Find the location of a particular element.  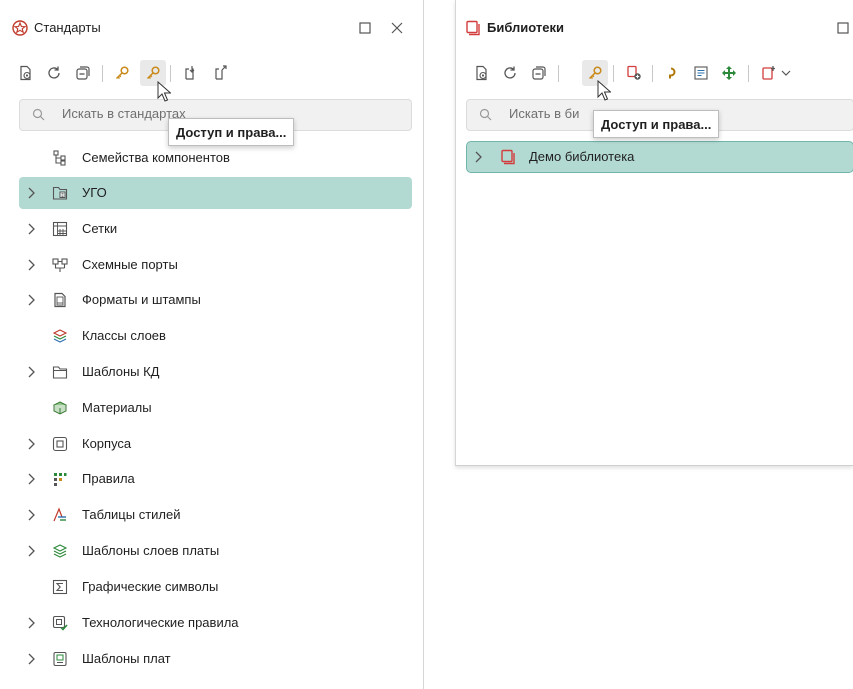

tree-item-label: Шаблоны КД is located at coordinates (121, 371).